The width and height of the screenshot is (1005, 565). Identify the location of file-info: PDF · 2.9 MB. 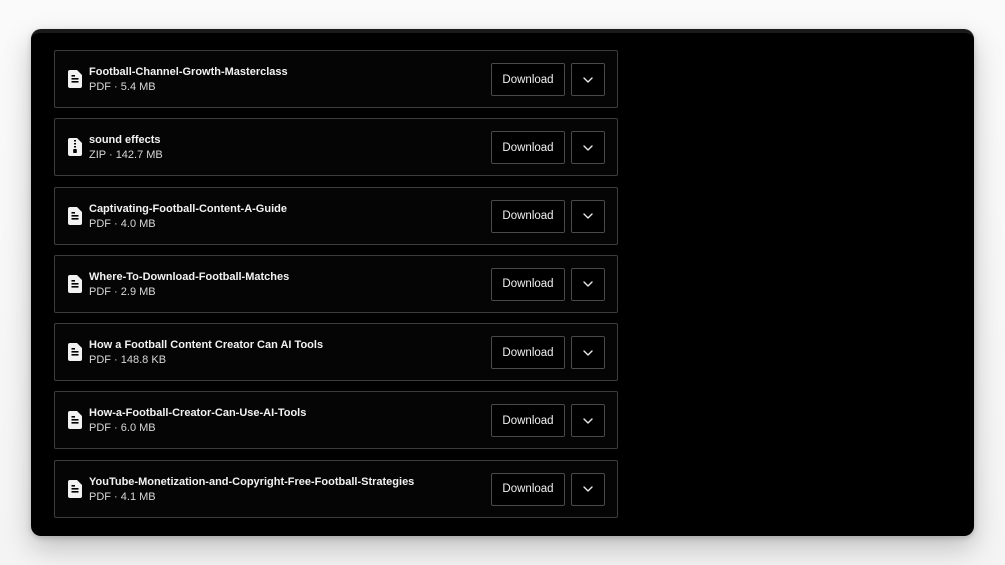
(122, 291).